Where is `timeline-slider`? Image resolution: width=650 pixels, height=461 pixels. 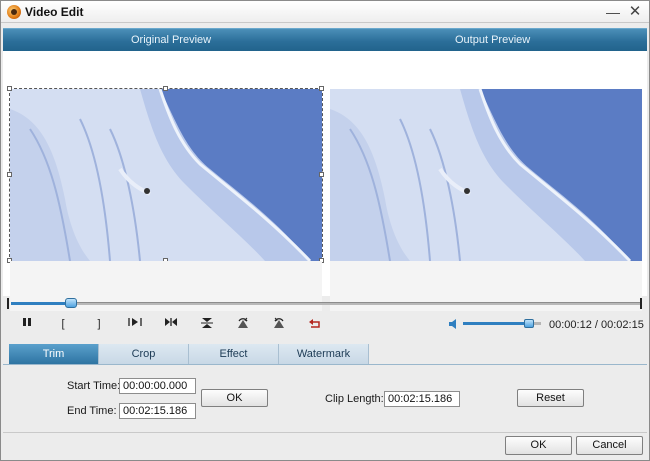
timeline-slider is located at coordinates (326, 304).